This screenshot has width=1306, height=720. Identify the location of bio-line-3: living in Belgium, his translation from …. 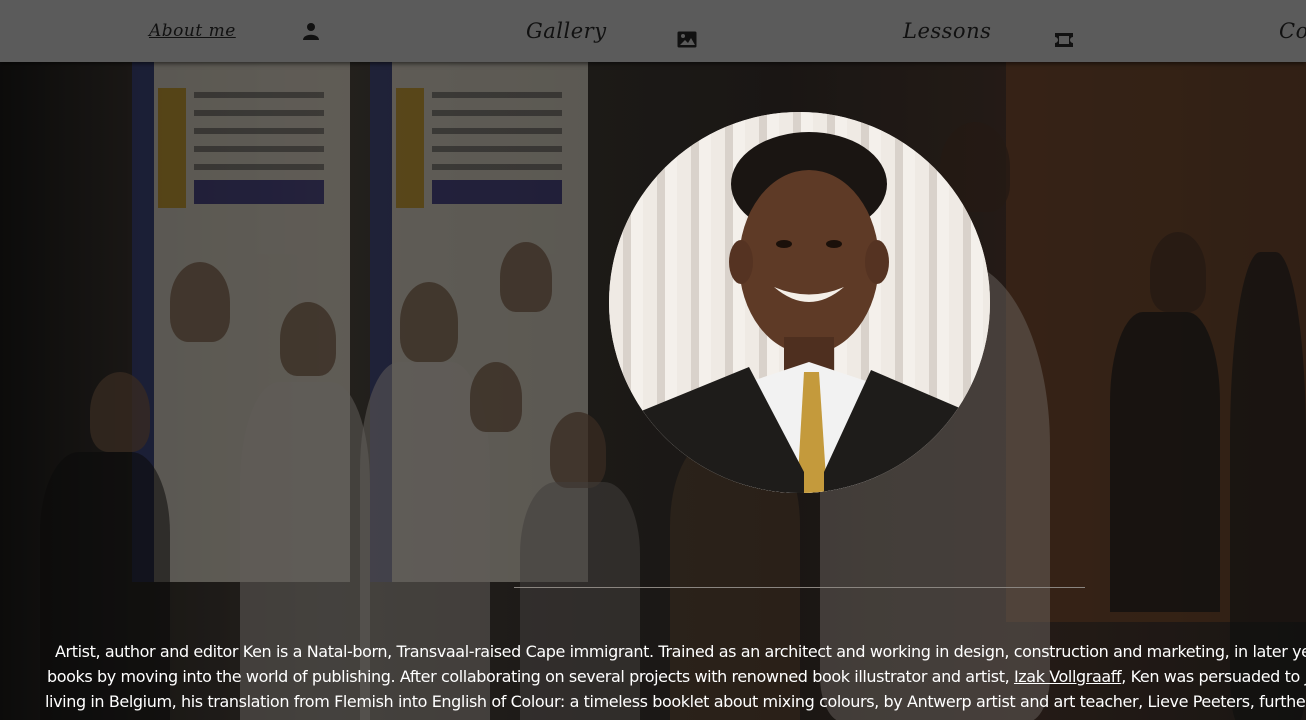
(675, 701).